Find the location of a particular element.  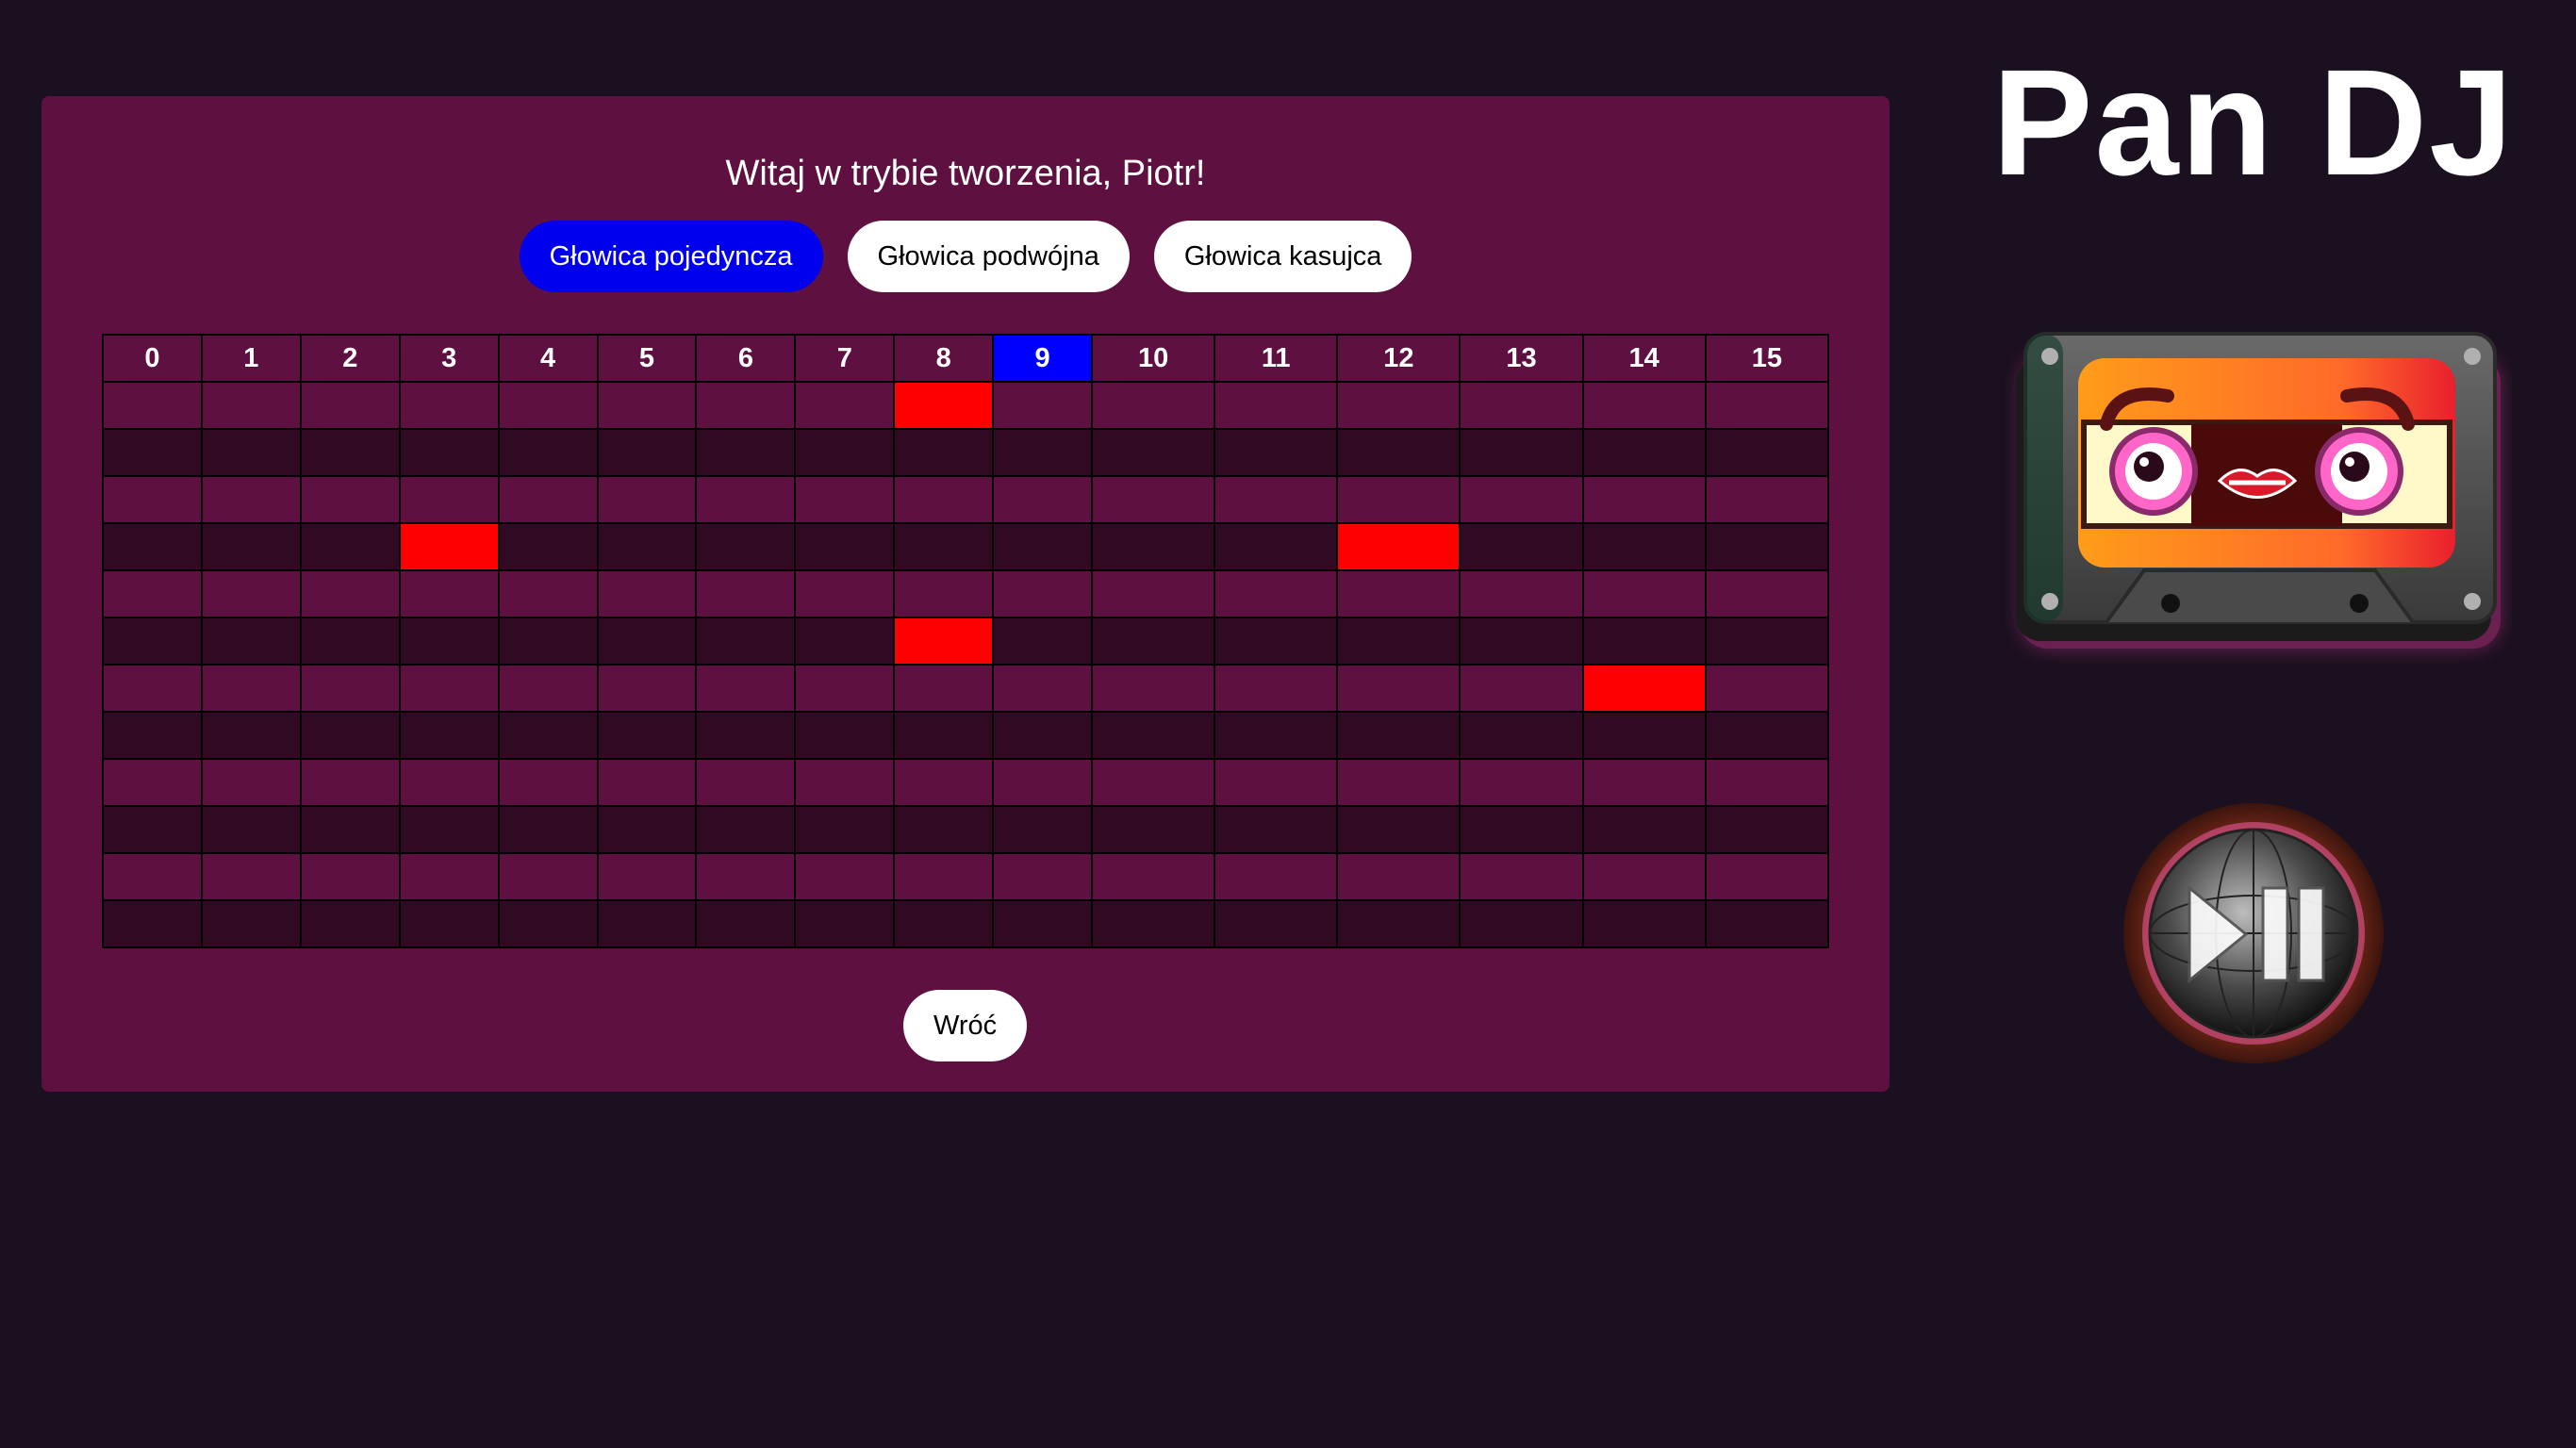

double-head-button: Głowica podwójna is located at coordinates (988, 256).